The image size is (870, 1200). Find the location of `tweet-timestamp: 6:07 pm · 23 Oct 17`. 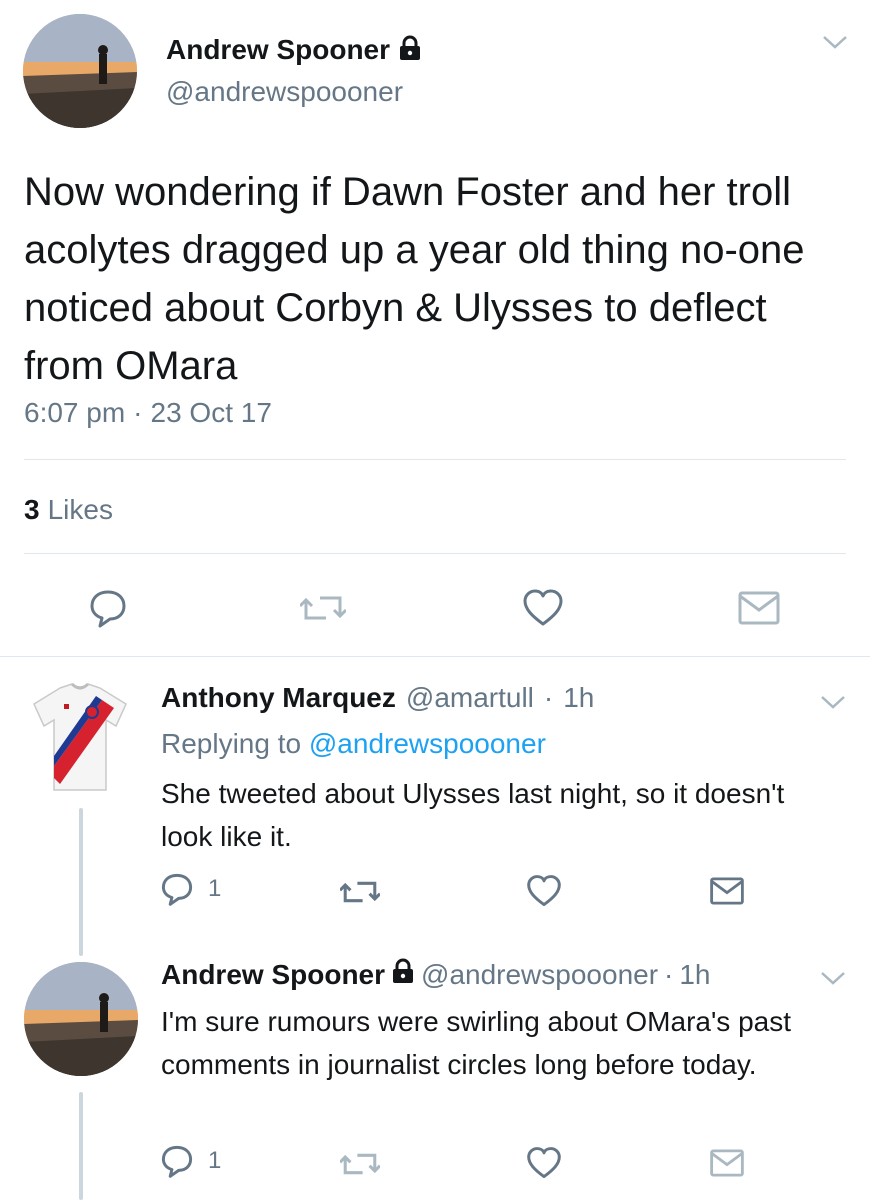

tweet-timestamp: 6:07 pm · 23 Oct 17 is located at coordinates (148, 413).